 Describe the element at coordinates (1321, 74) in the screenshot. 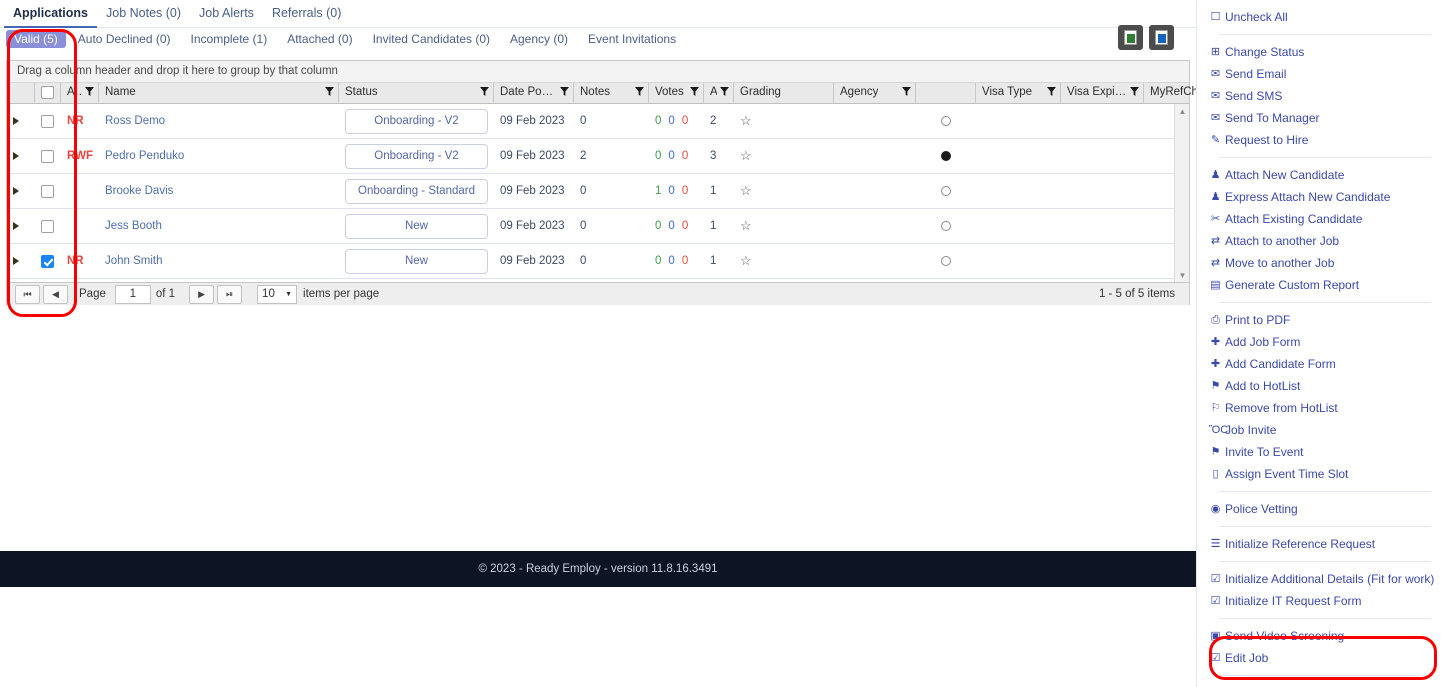

I see `menu-send-email: ✉ Send Email` at that location.